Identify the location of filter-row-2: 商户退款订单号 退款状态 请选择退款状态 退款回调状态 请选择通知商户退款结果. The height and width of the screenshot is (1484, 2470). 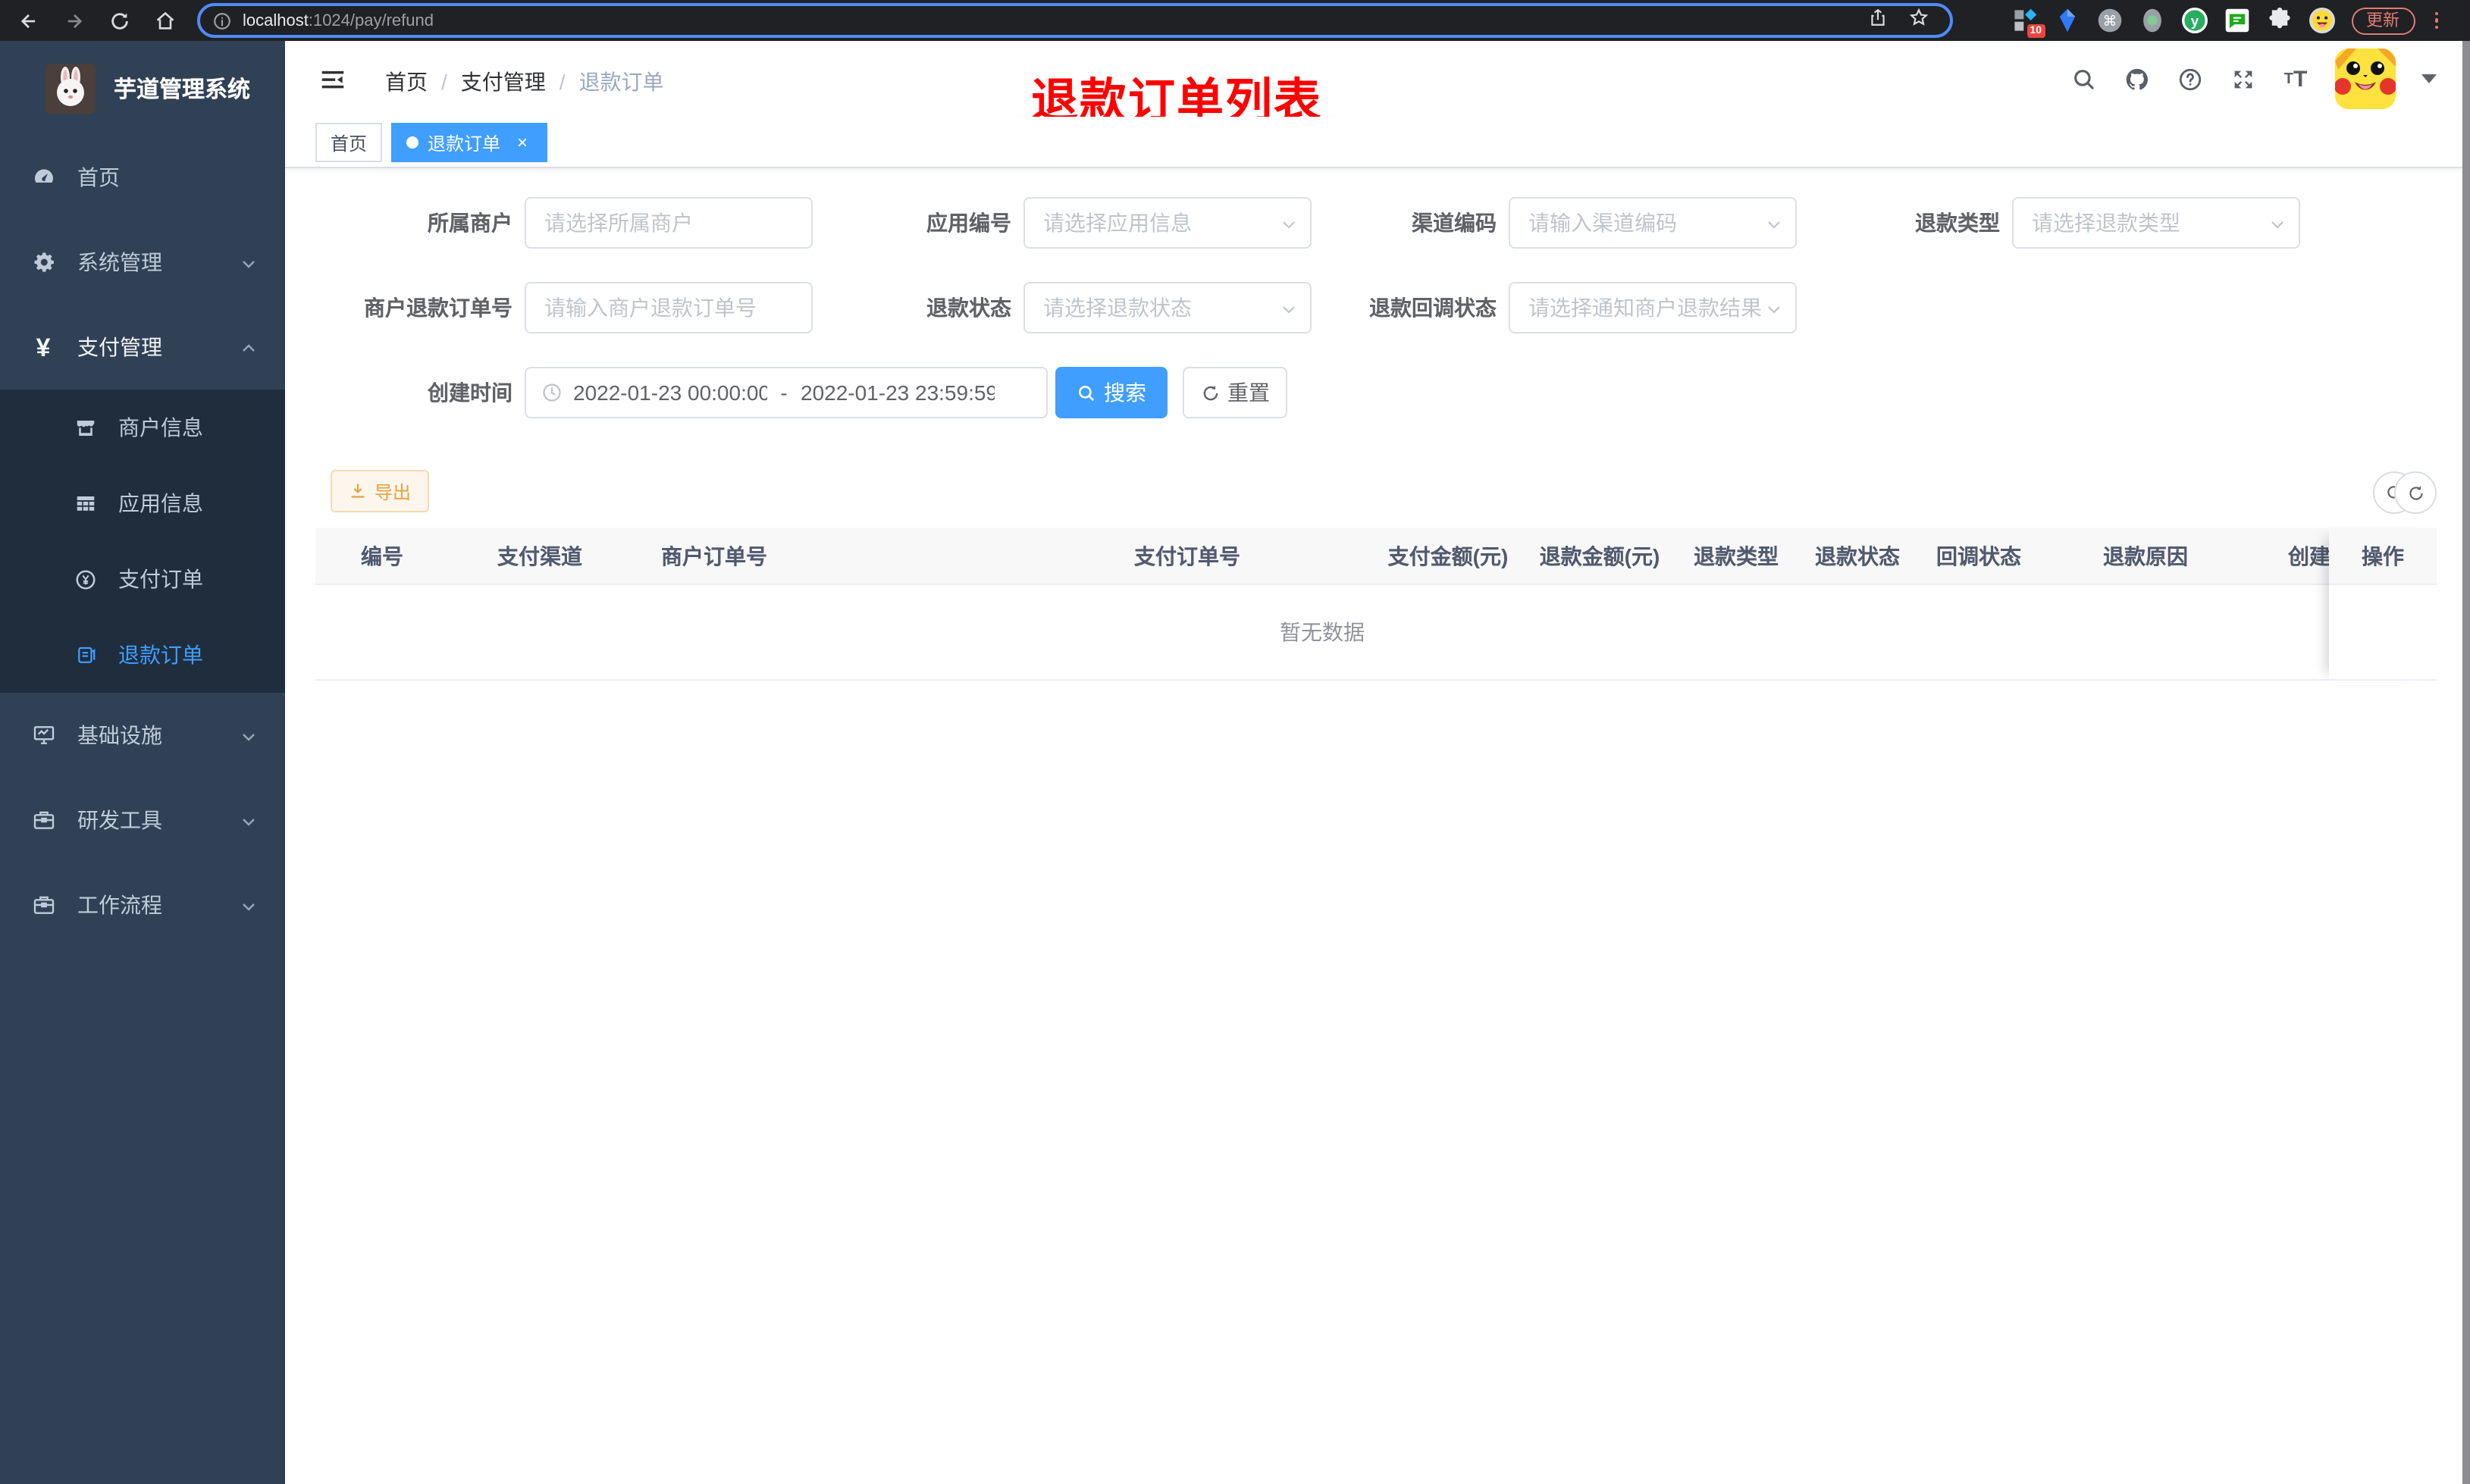
(1377, 307).